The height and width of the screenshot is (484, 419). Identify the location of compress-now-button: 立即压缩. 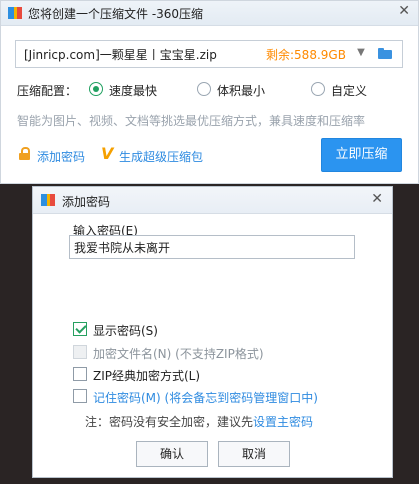
(361, 155).